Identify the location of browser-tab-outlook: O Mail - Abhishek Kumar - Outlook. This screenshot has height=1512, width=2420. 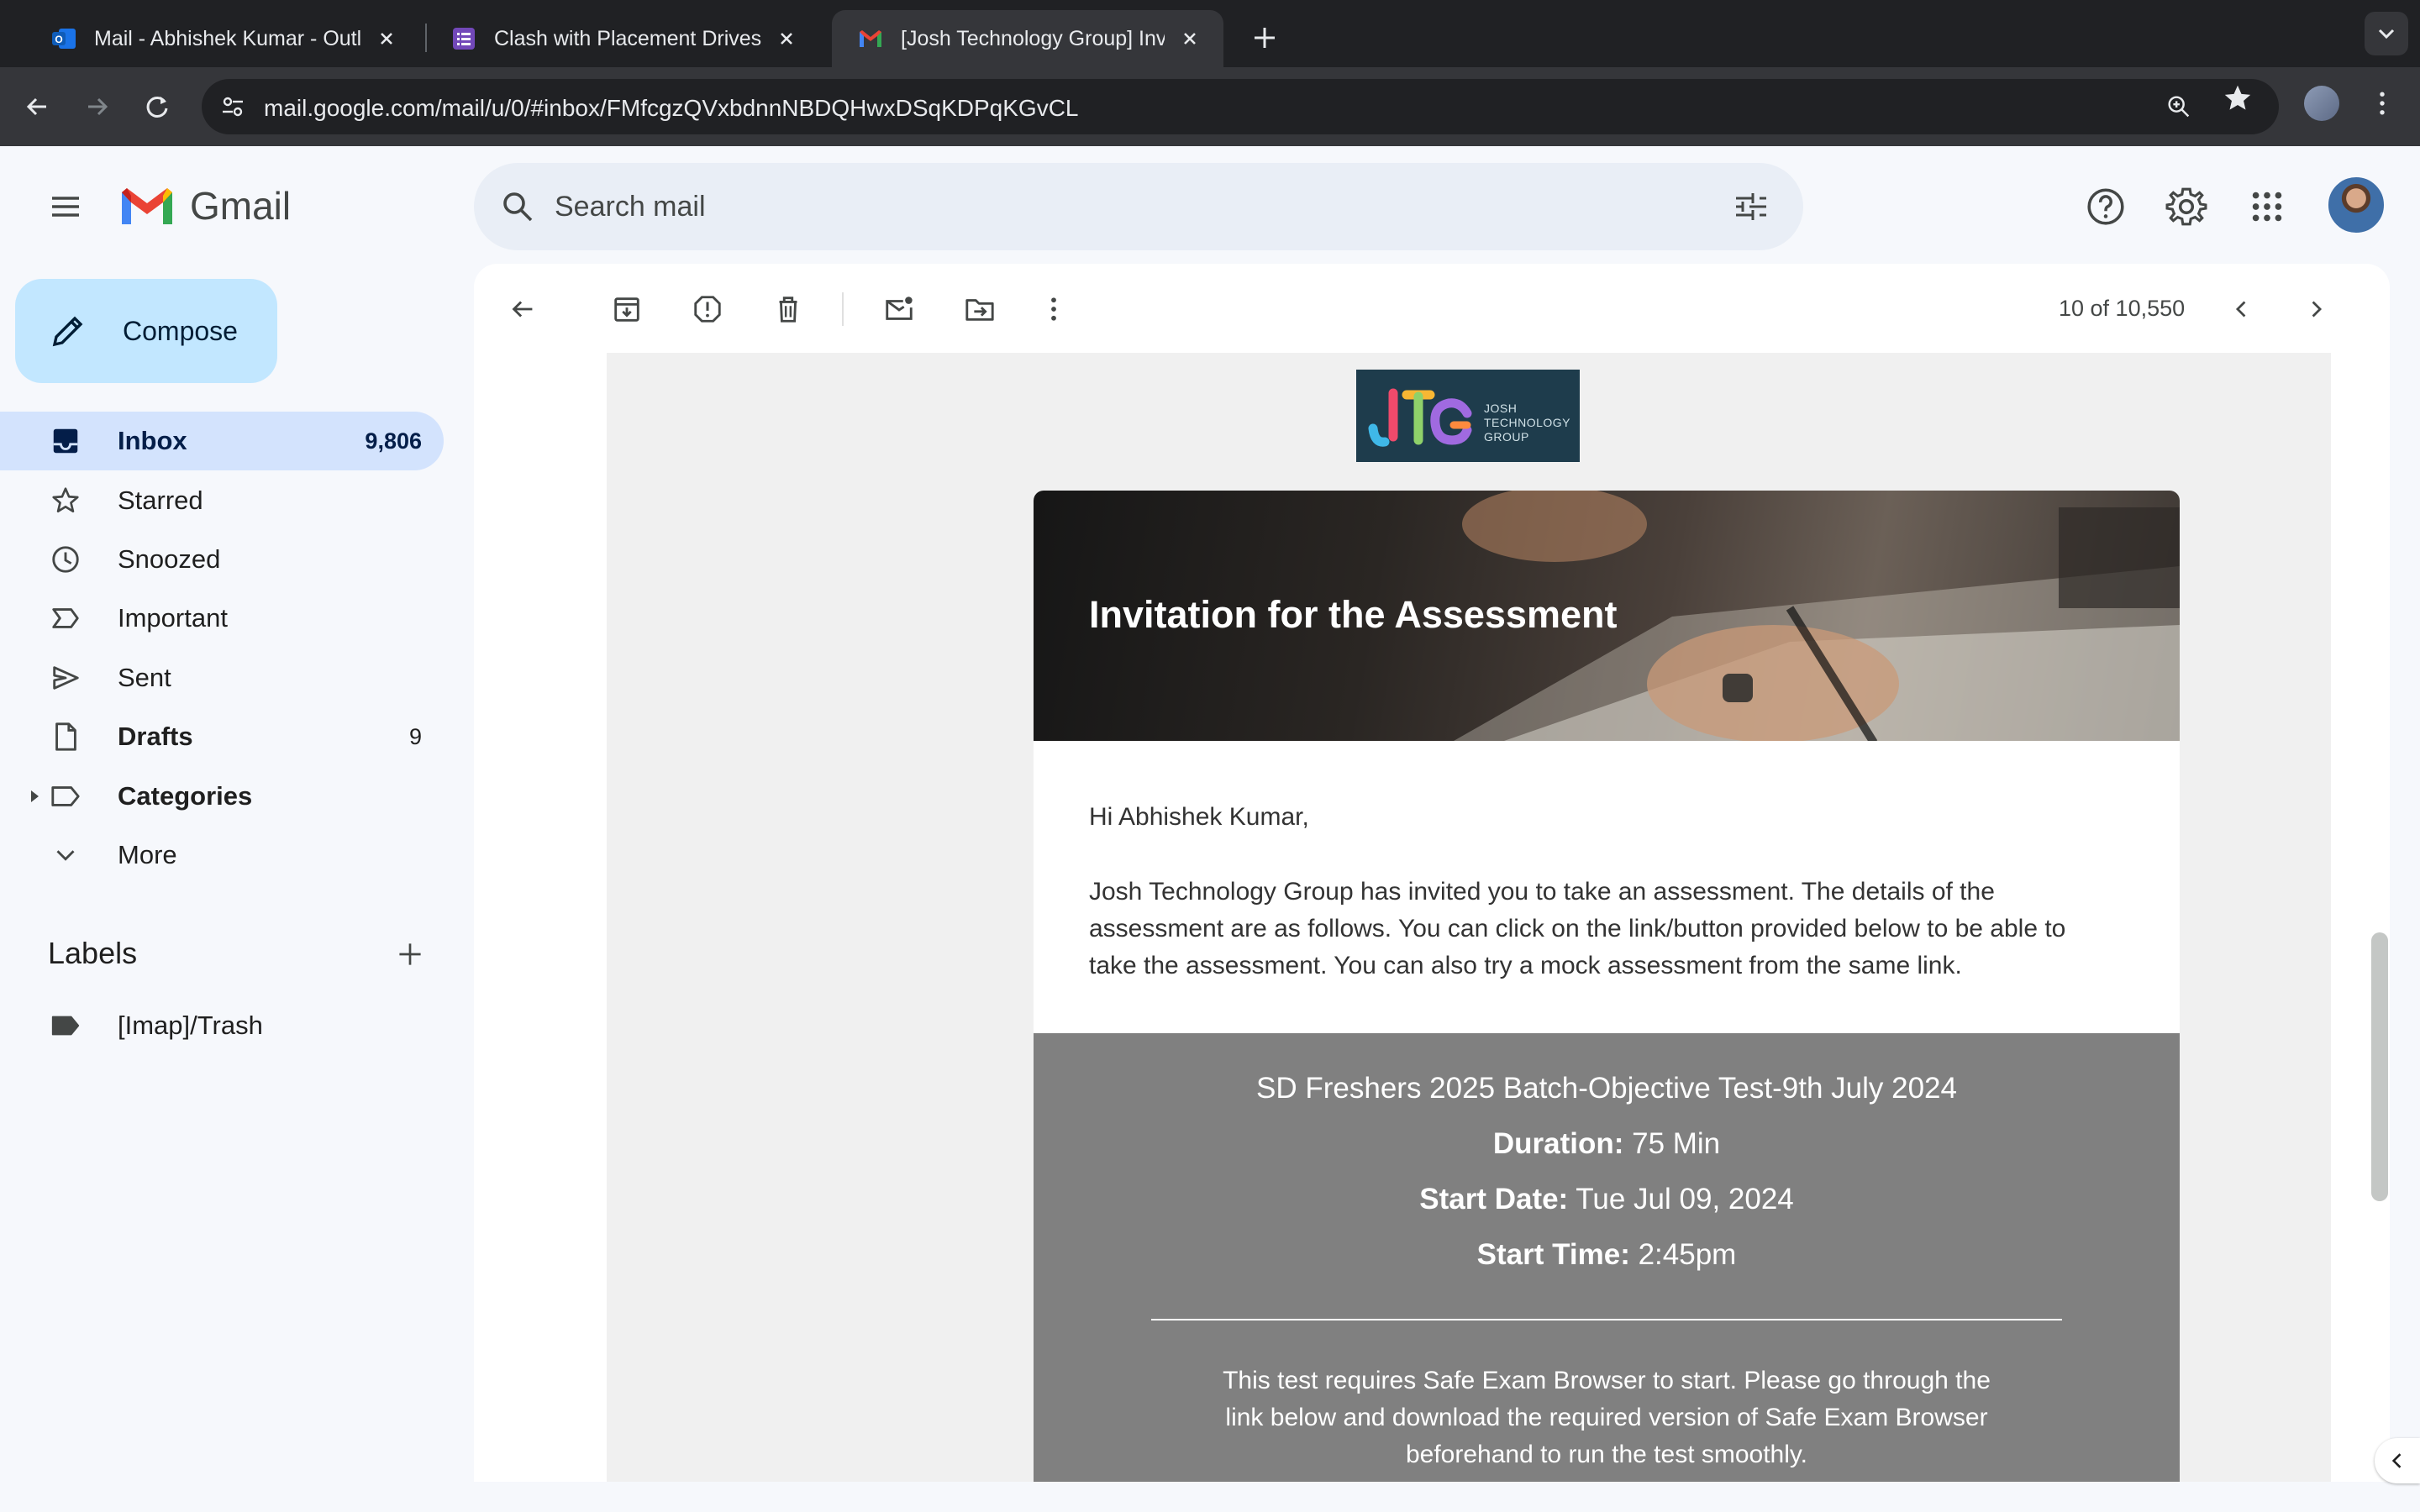
(223, 38).